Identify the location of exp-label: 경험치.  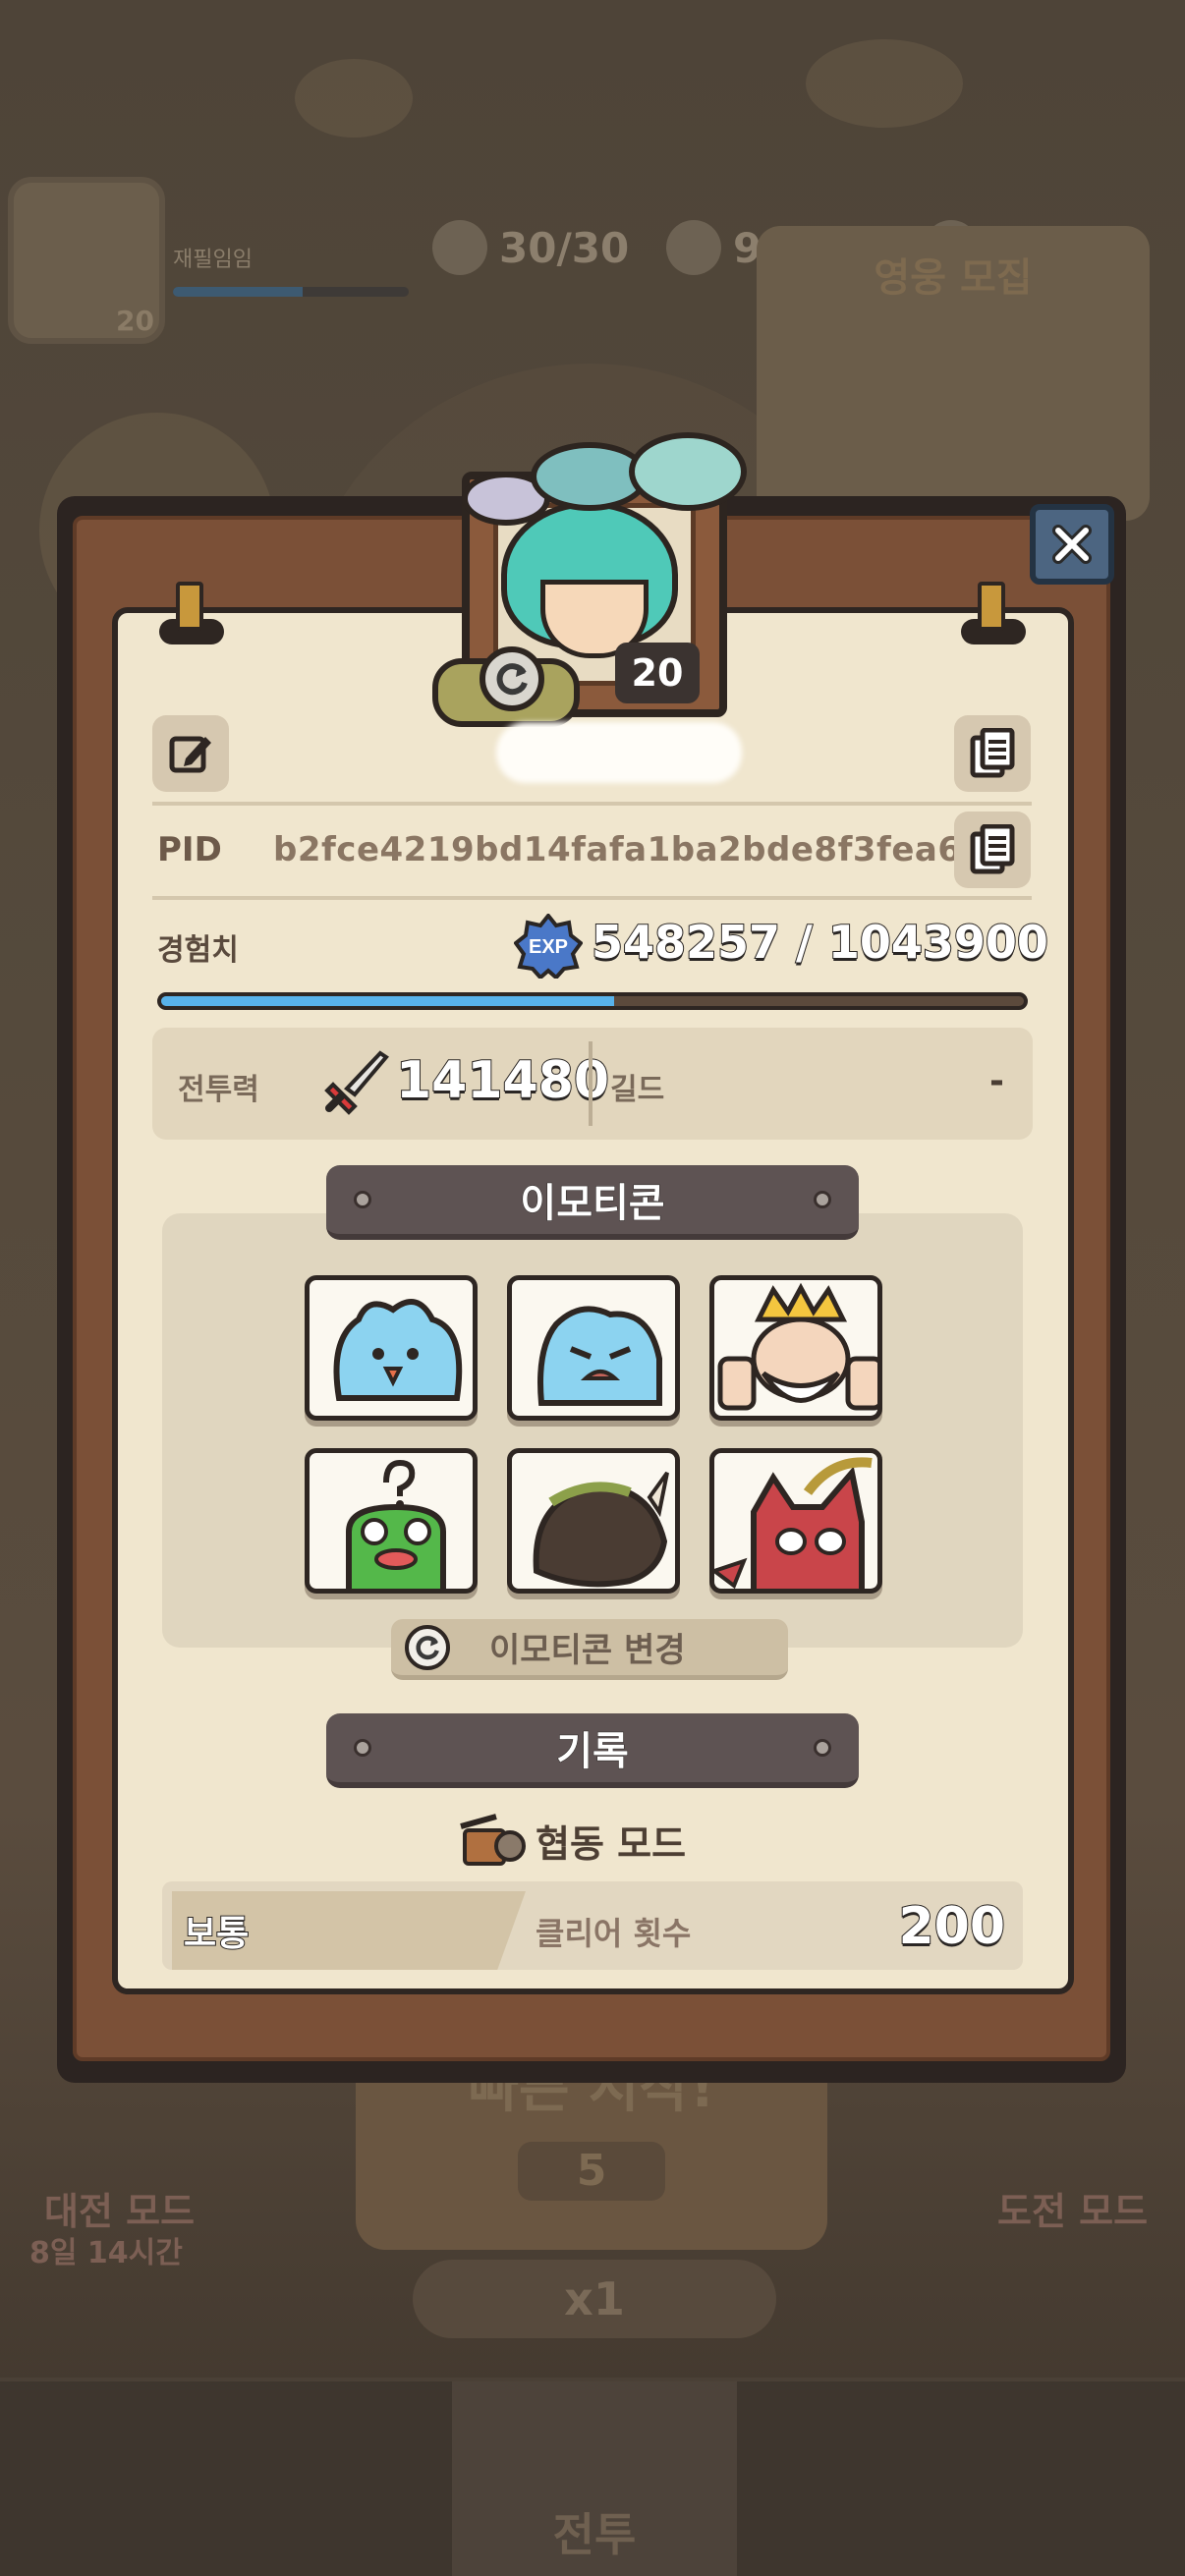
(198, 950).